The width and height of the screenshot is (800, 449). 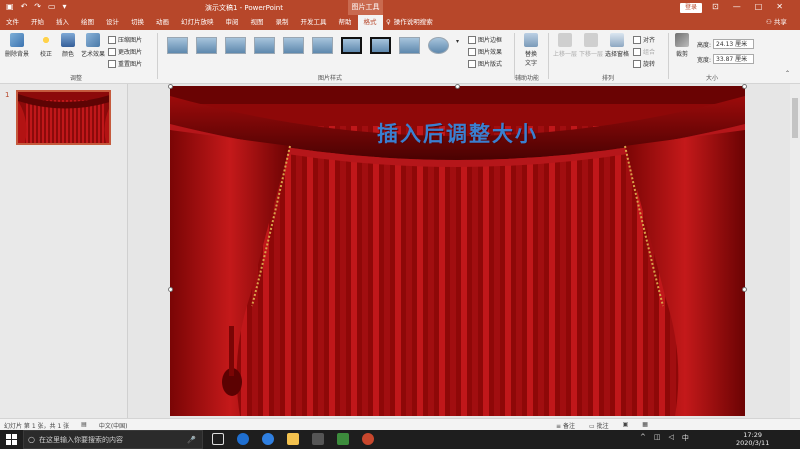 What do you see at coordinates (485, 63) in the screenshot?
I see `picture-layout-button: 图片版式` at bounding box center [485, 63].